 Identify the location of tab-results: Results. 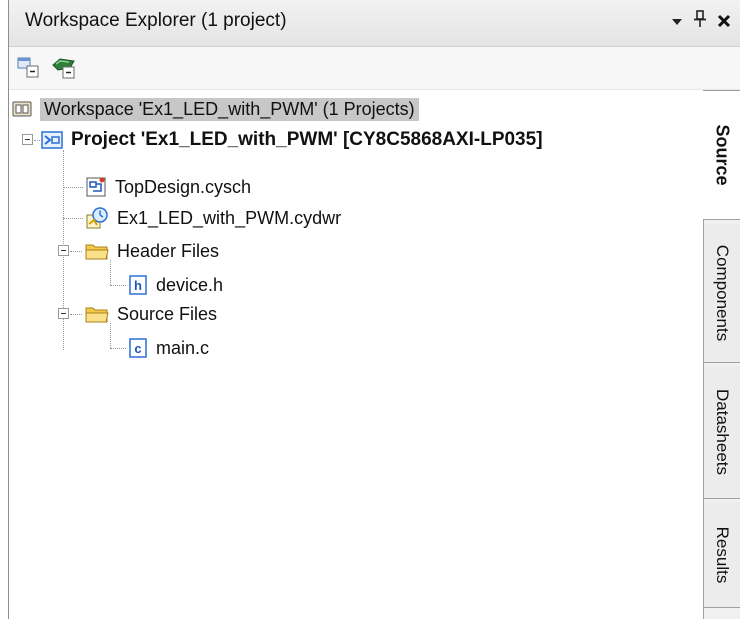
(722, 555).